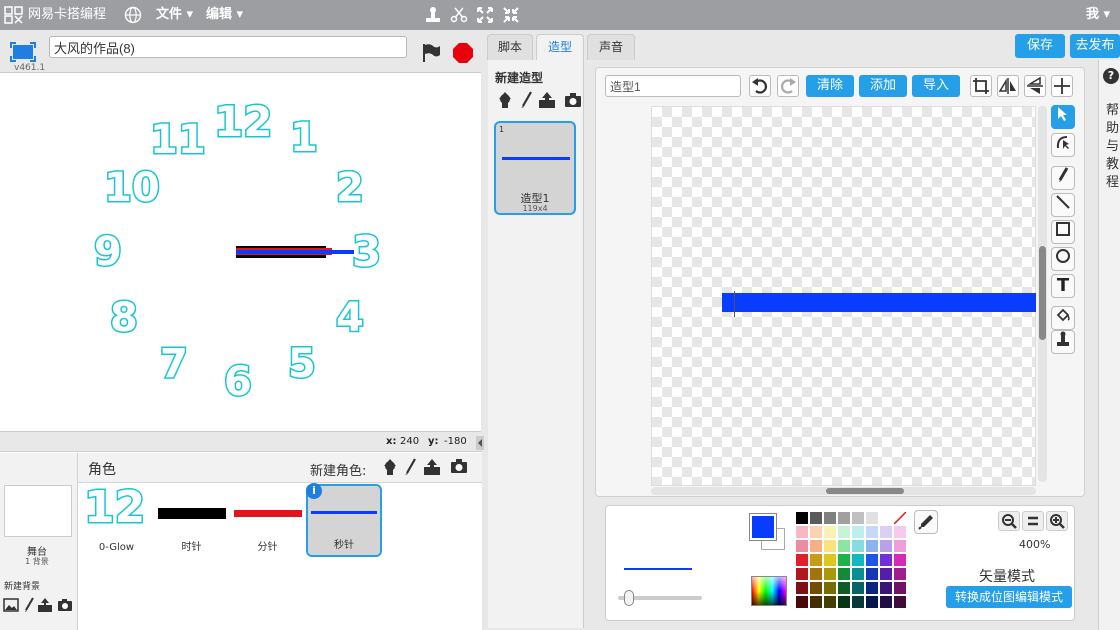  What do you see at coordinates (29, 606) in the screenshot?
I see `backdrop-paint-icon` at bounding box center [29, 606].